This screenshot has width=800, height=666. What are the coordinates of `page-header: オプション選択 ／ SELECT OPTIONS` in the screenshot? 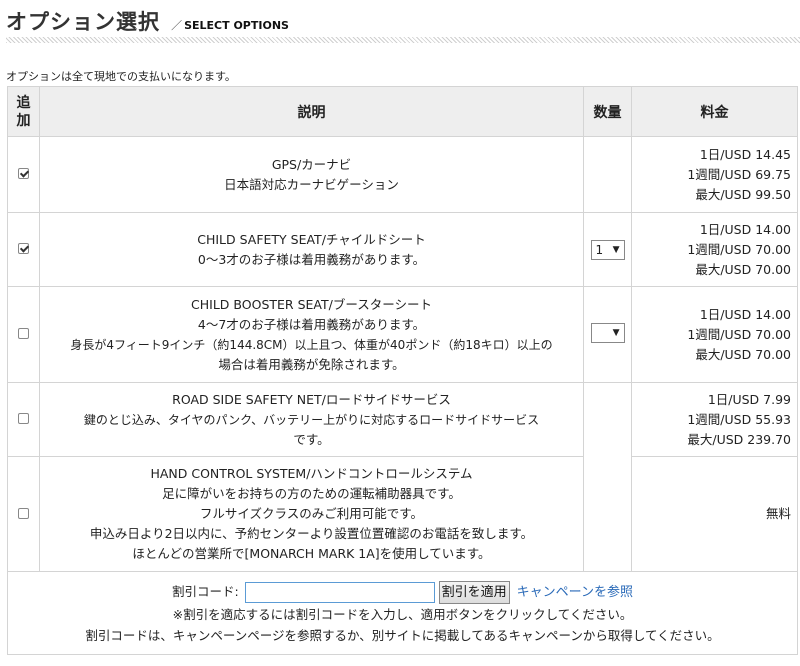 It's located at (147, 21).